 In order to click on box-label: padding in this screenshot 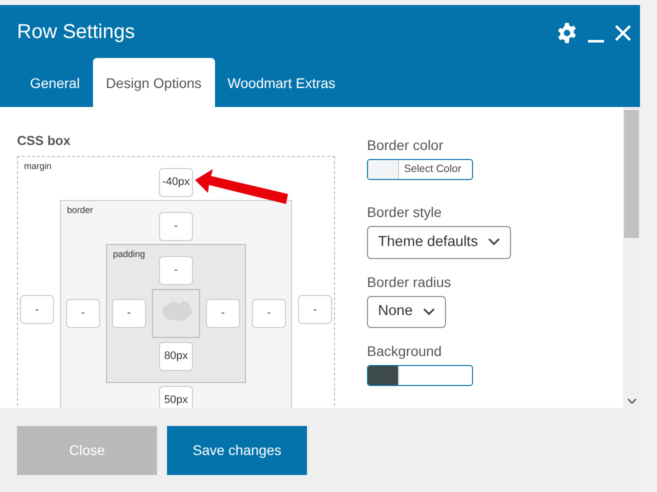, I will do `click(129, 254)`.